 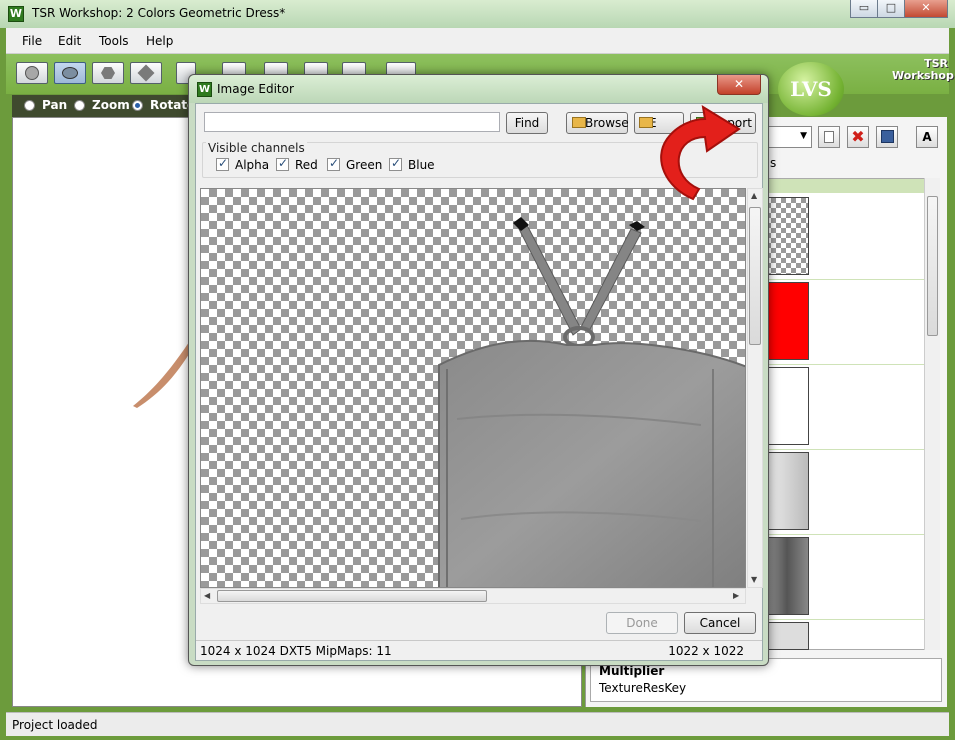 I want to click on blue-checkbox: ✓, so click(x=395, y=163).